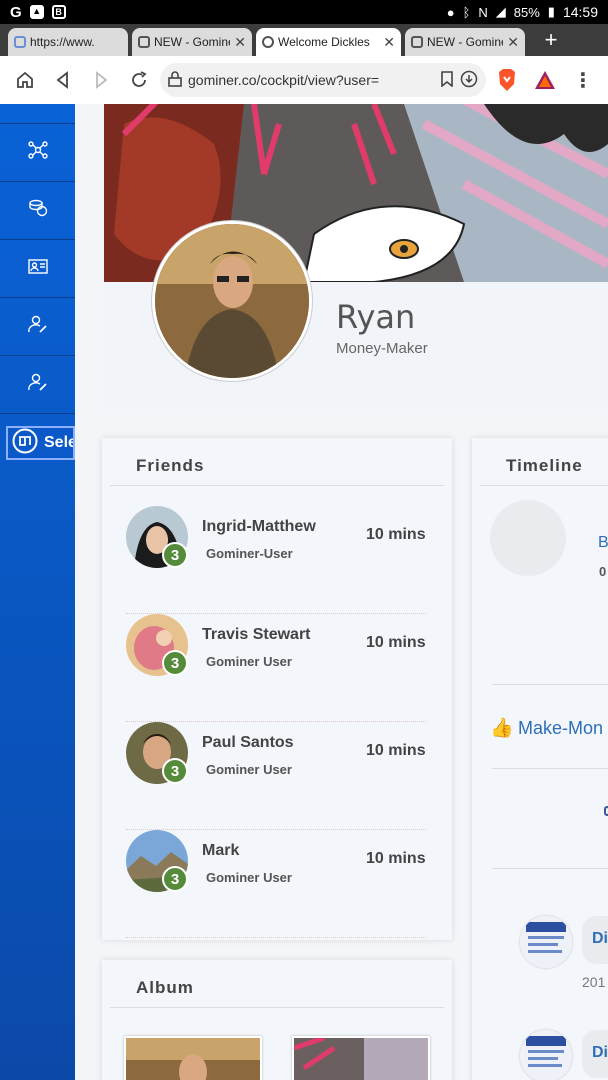 The width and height of the screenshot is (608, 1080). I want to click on home-icon, so click(25, 80).